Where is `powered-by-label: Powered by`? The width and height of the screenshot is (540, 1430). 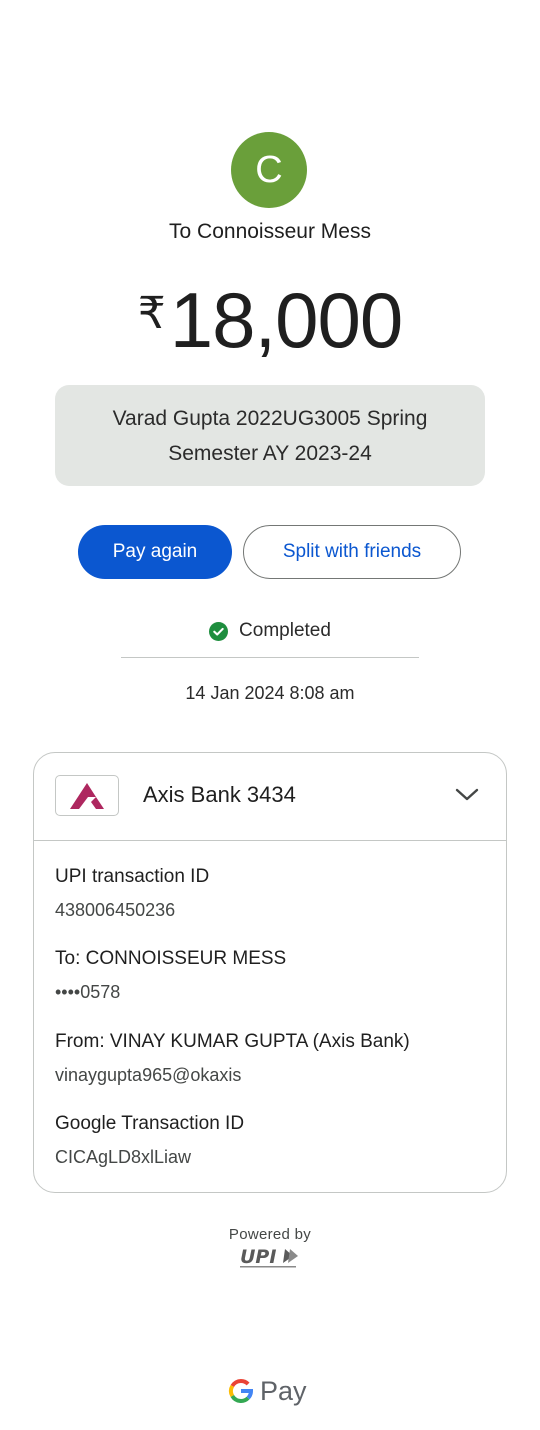 powered-by-label: Powered by is located at coordinates (270, 1234).